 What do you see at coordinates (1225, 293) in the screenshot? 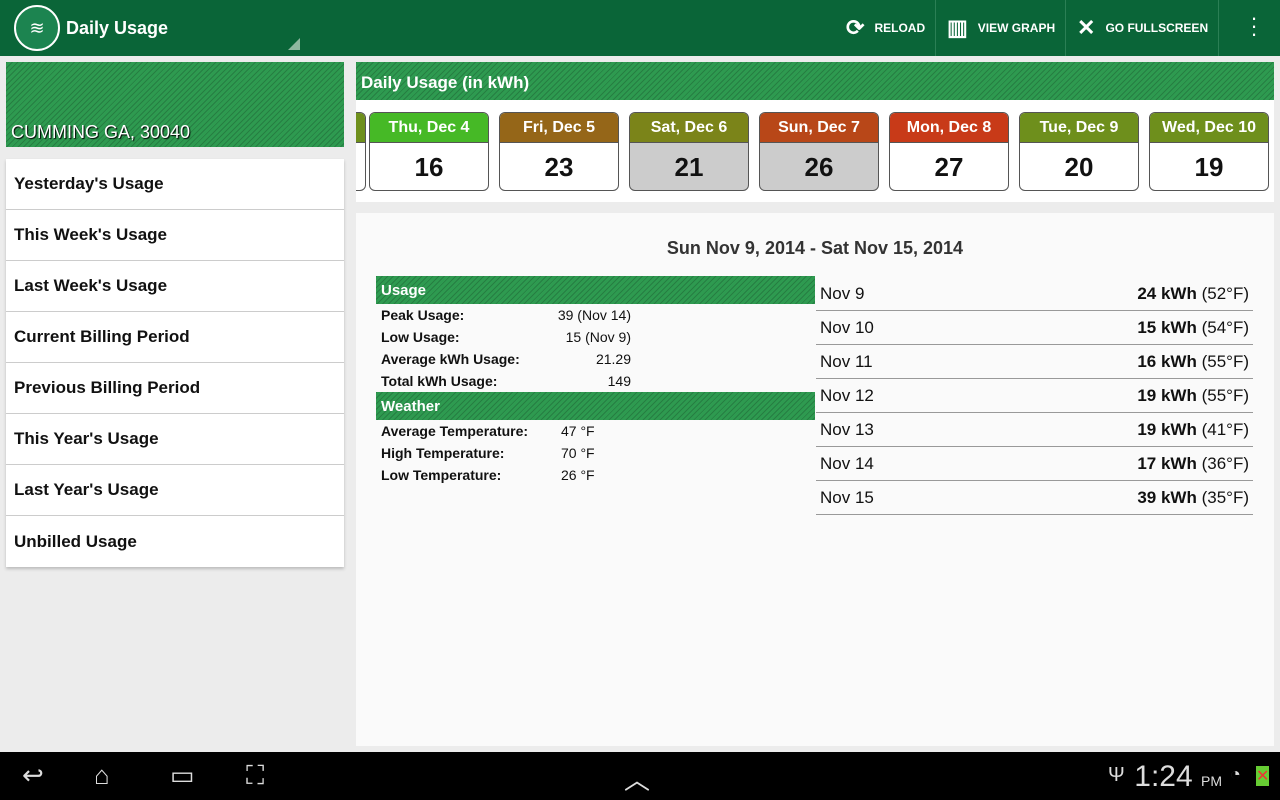
I see `list-temp: (52°F)` at bounding box center [1225, 293].